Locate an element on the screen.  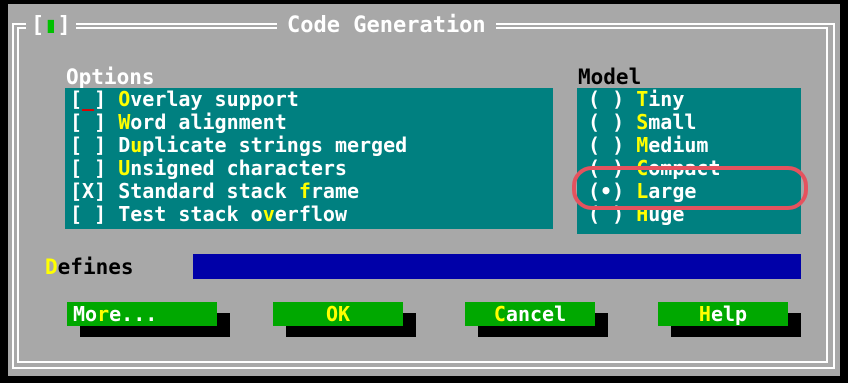
options-label: Options is located at coordinates (110, 77).